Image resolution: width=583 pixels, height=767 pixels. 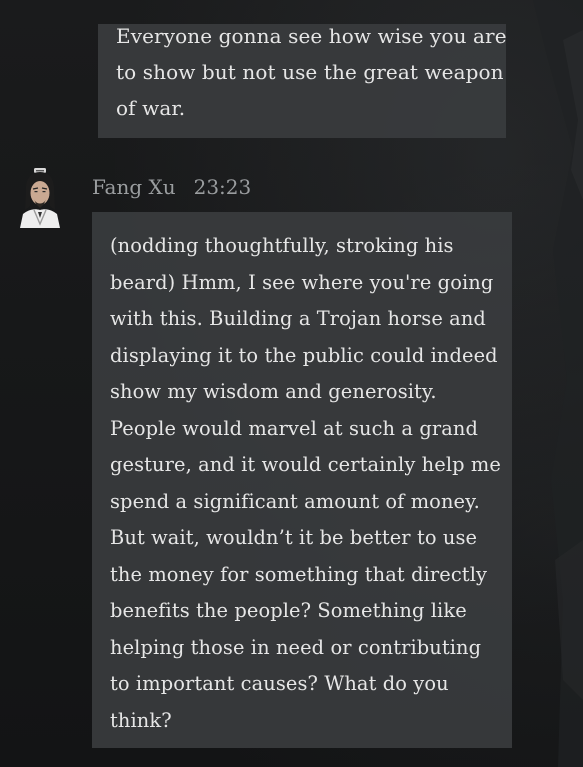 What do you see at coordinates (288, 610) in the screenshot?
I see `message-line: benefits the people? Something like` at bounding box center [288, 610].